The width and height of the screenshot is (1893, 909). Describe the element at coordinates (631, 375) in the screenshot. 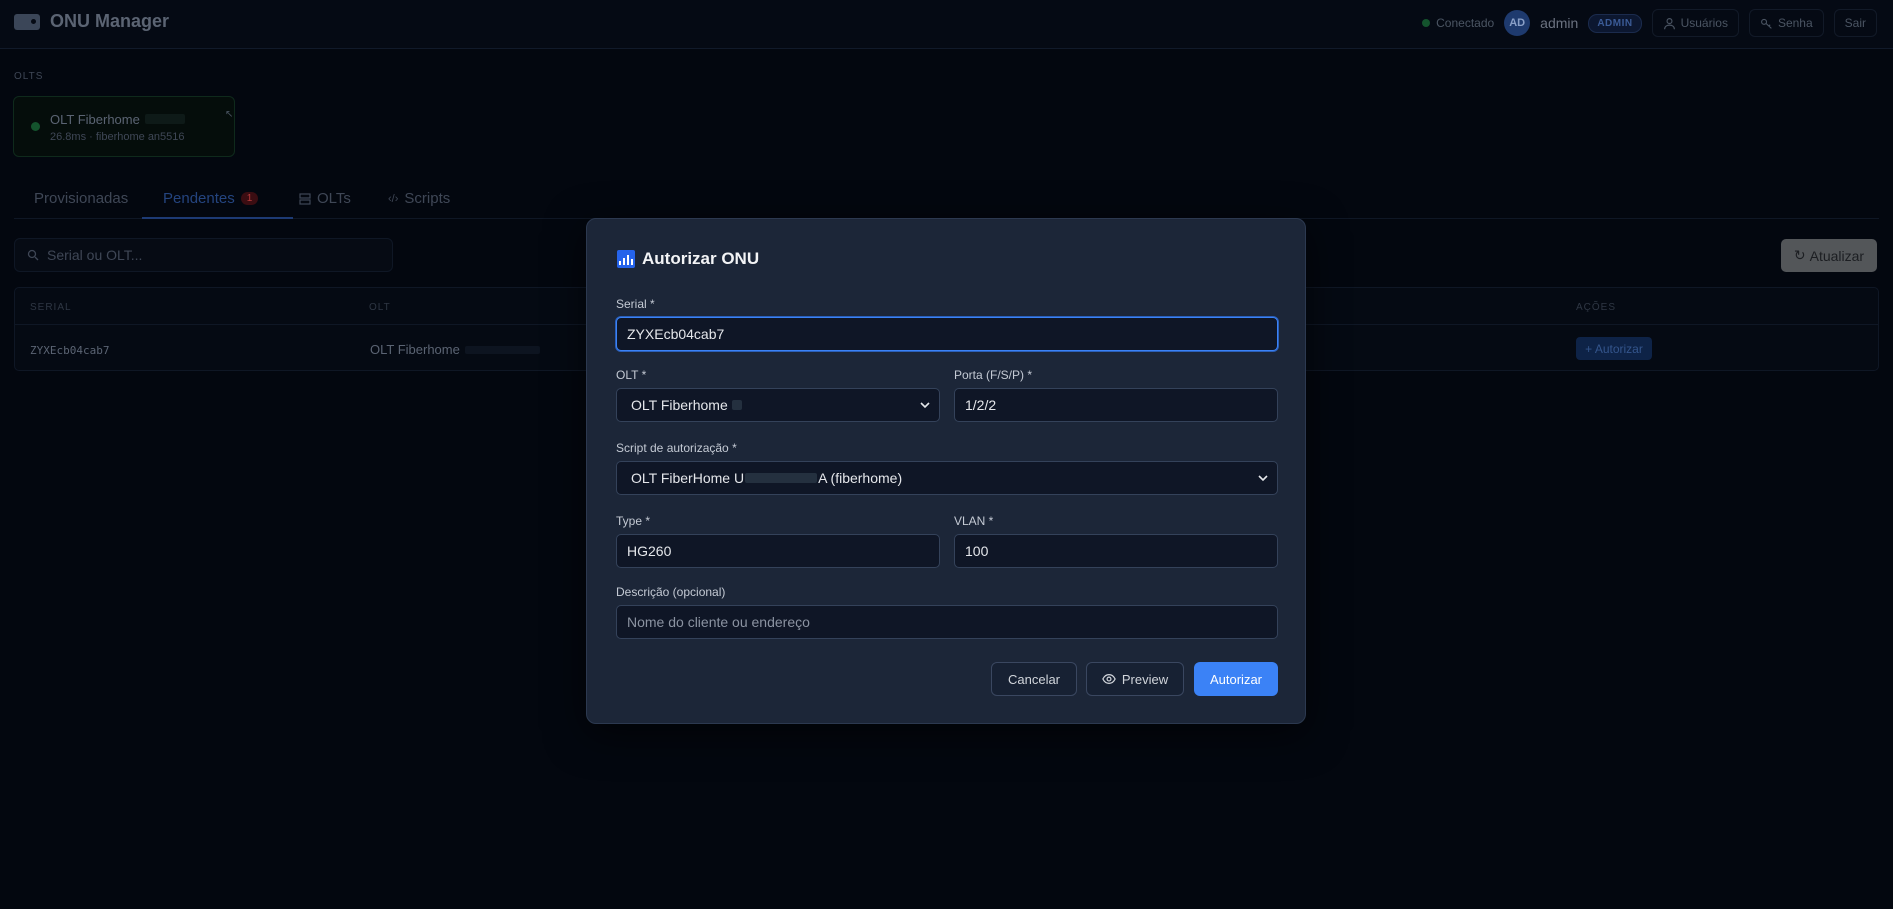

I see `olt-label: OLT *` at that location.